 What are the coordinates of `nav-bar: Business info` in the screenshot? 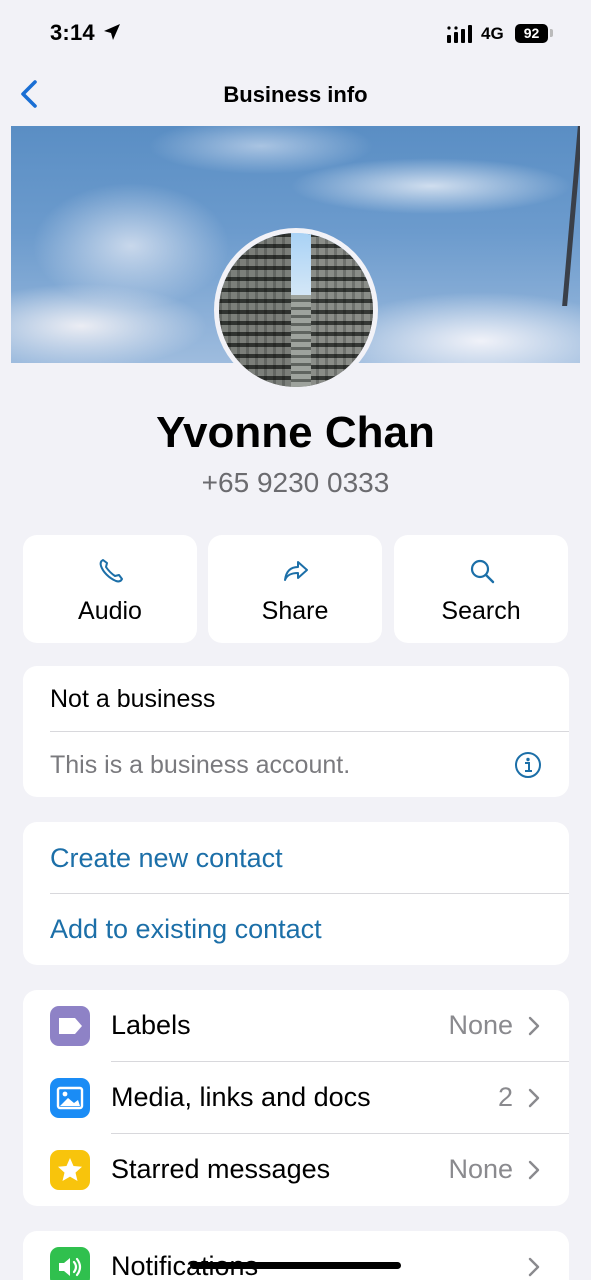 It's located at (295, 96).